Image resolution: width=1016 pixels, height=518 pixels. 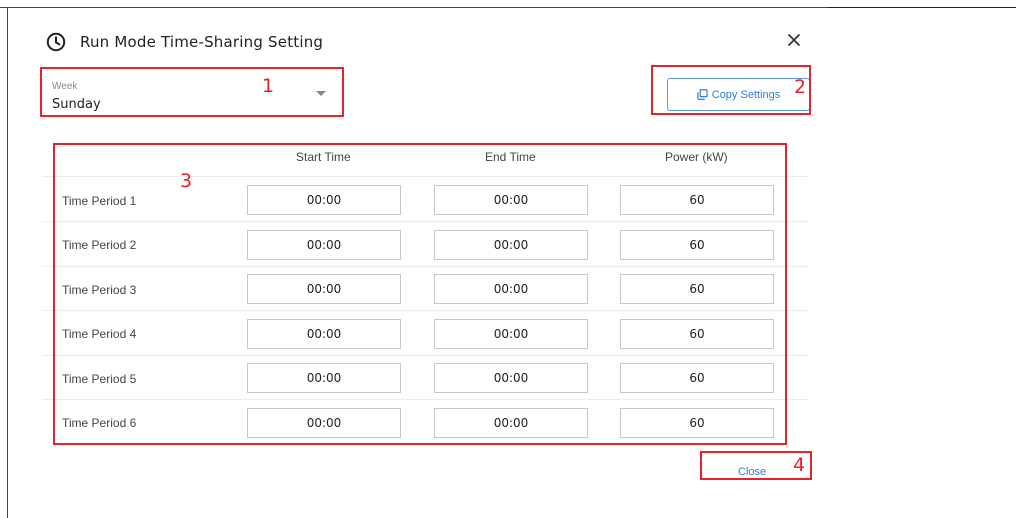 I want to click on copy-settings-button: Copy Settings, so click(x=738, y=94).